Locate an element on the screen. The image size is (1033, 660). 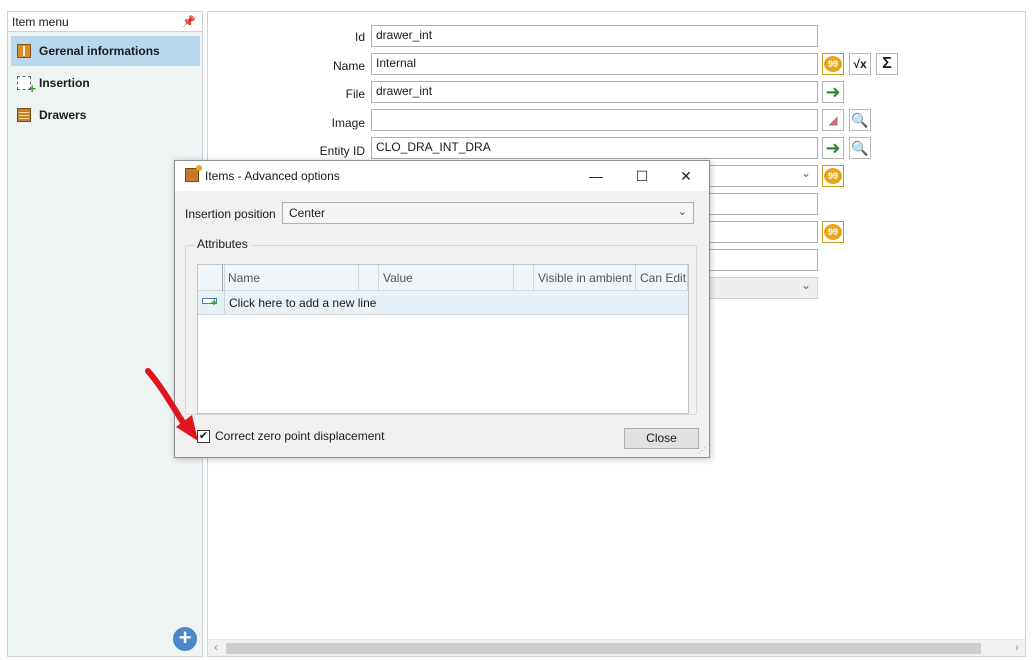
item-menu-header: Item menu 📌 is located at coordinates (105, 22).